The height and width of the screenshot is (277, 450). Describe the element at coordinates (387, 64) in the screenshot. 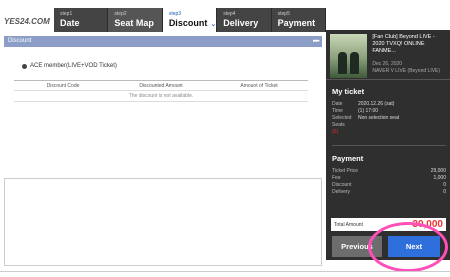

I see `event-date: Dec 26, 2020` at that location.